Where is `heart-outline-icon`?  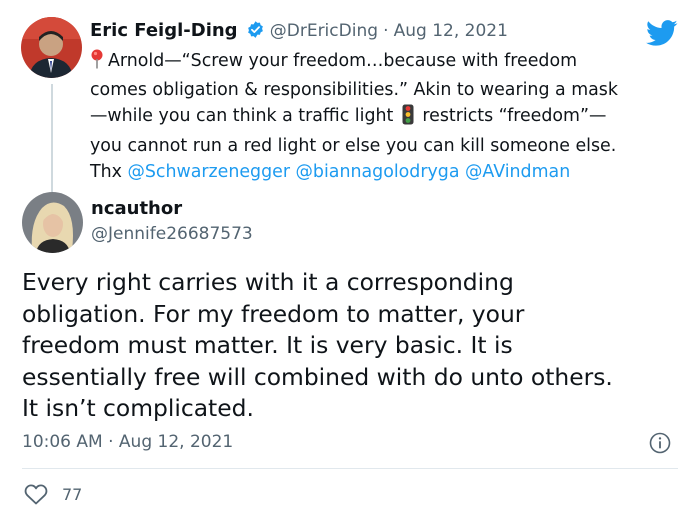
heart-outline-icon is located at coordinates (36, 494).